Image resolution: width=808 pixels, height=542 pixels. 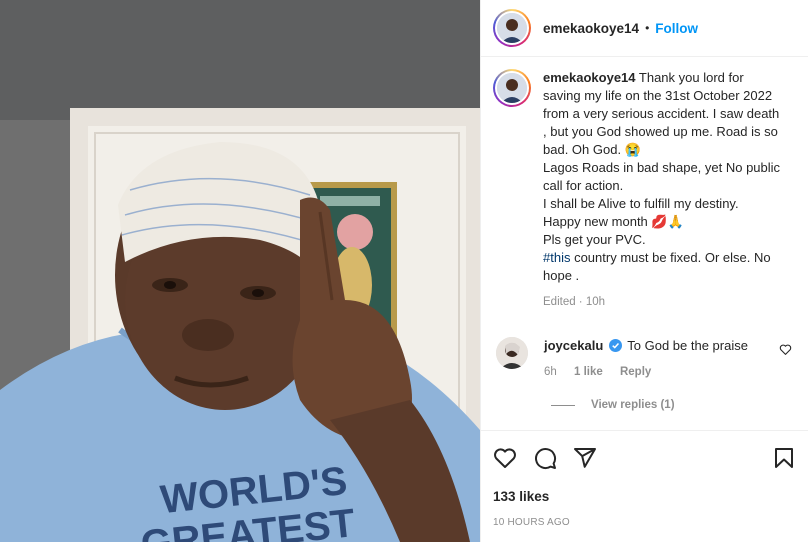 I want to click on caption-meta: Edited · 10h, so click(x=574, y=302).